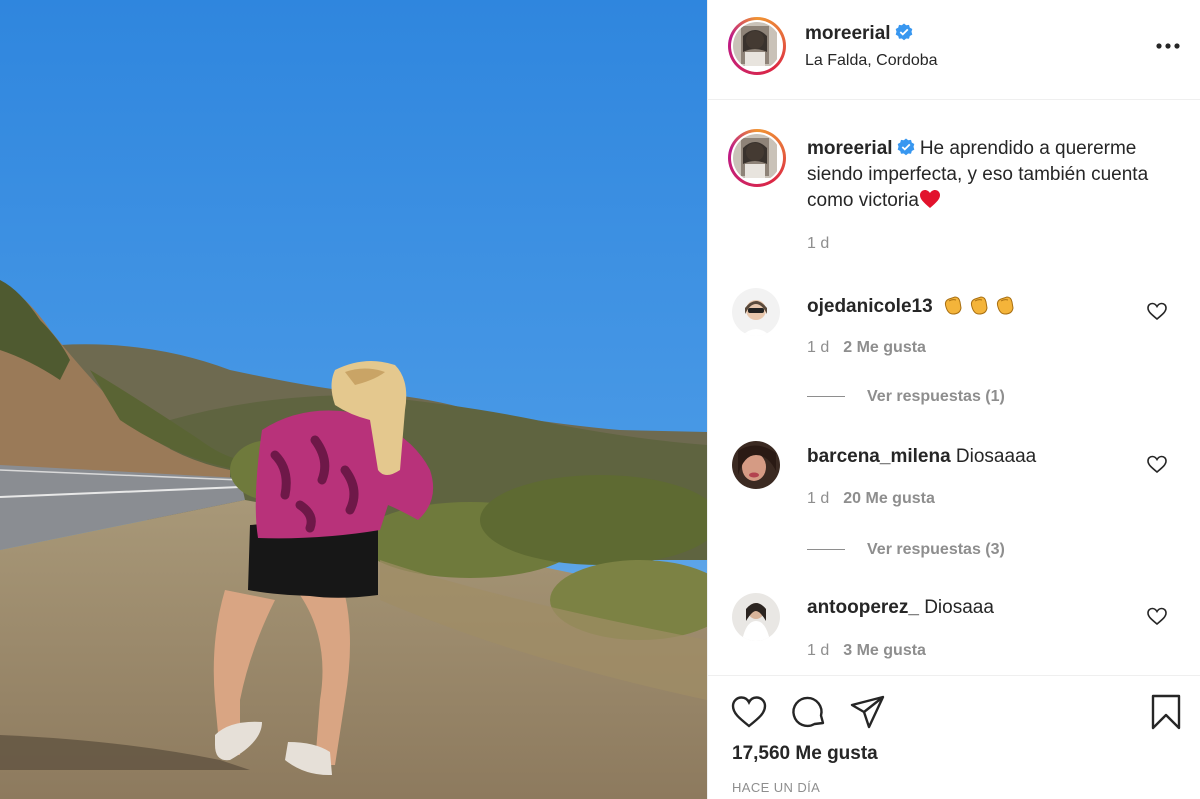 Image resolution: width=1200 pixels, height=799 pixels. I want to click on view-replies-label: Ver respuestas (1), so click(936, 396).